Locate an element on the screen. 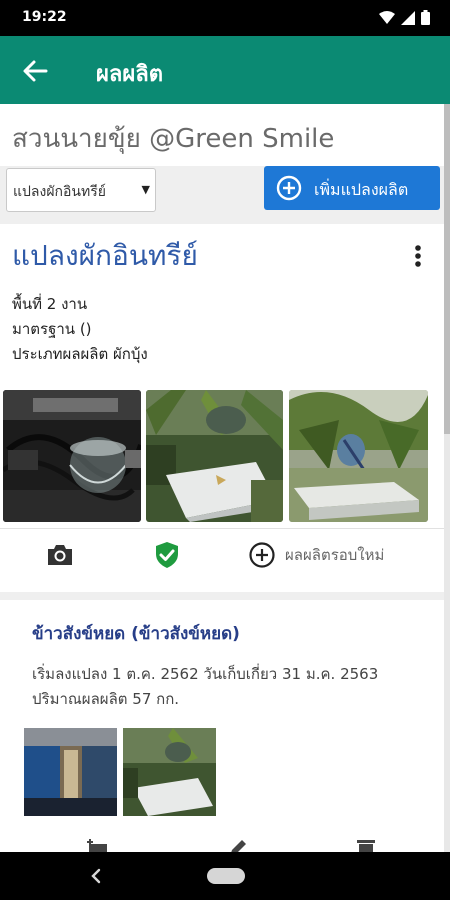 The height and width of the screenshot is (900, 450). more-options-button is located at coordinates (418, 255).